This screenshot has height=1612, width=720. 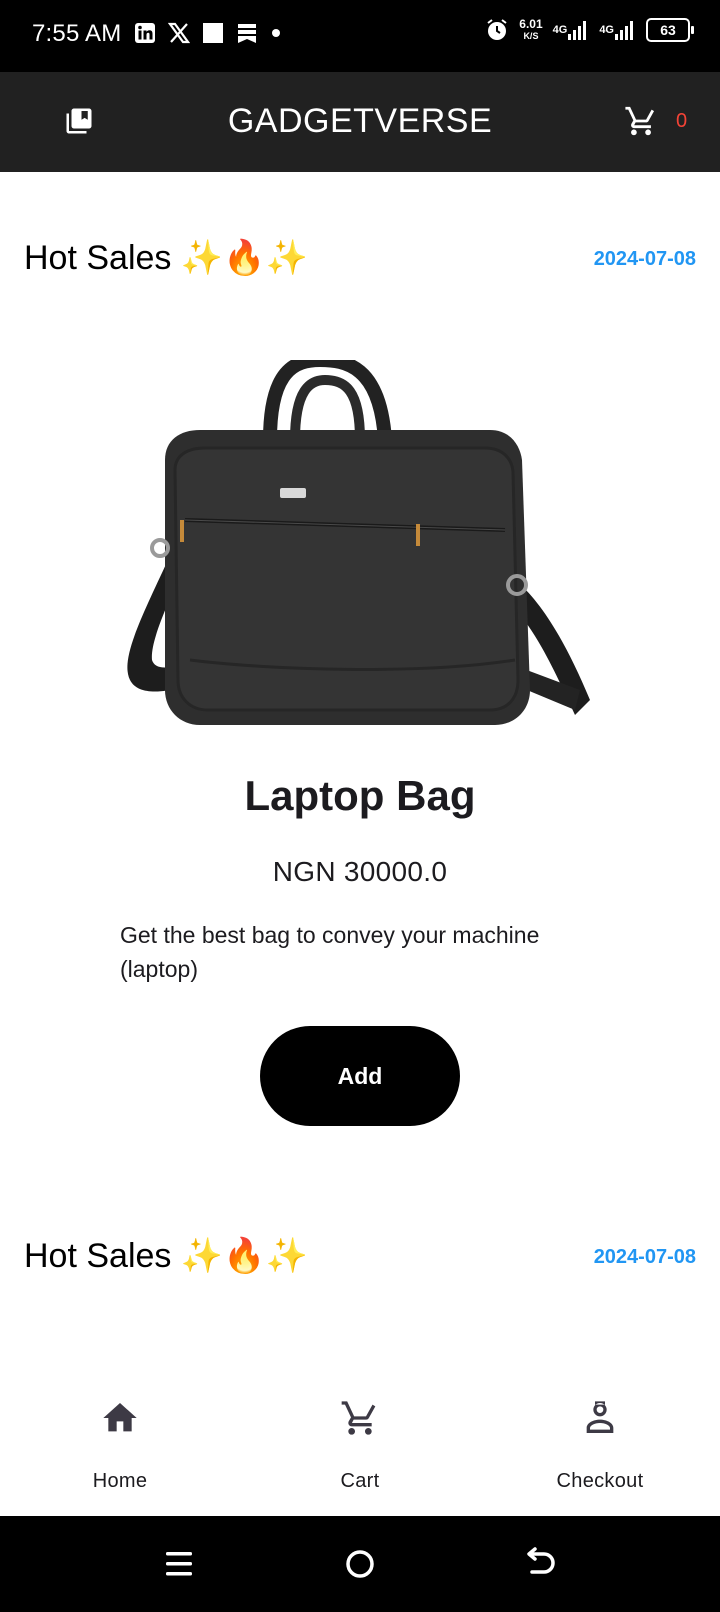 What do you see at coordinates (670, 30) in the screenshot?
I see `battery-icon: 63` at bounding box center [670, 30].